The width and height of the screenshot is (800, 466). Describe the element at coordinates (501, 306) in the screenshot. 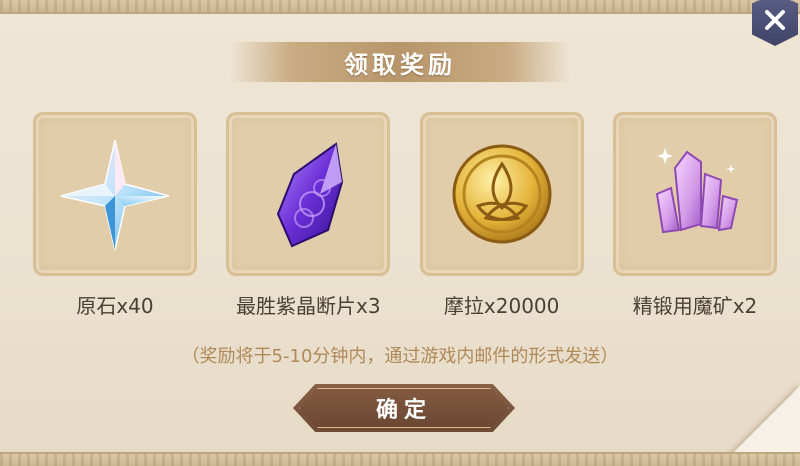

I see `reward-label: 摩拉x20000` at that location.